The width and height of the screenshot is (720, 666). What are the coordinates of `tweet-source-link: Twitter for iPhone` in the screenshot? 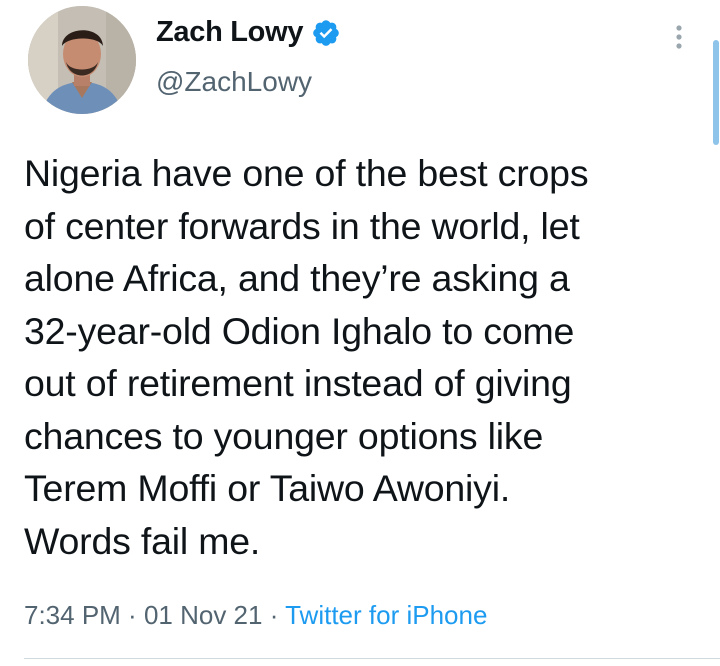 It's located at (386, 615).